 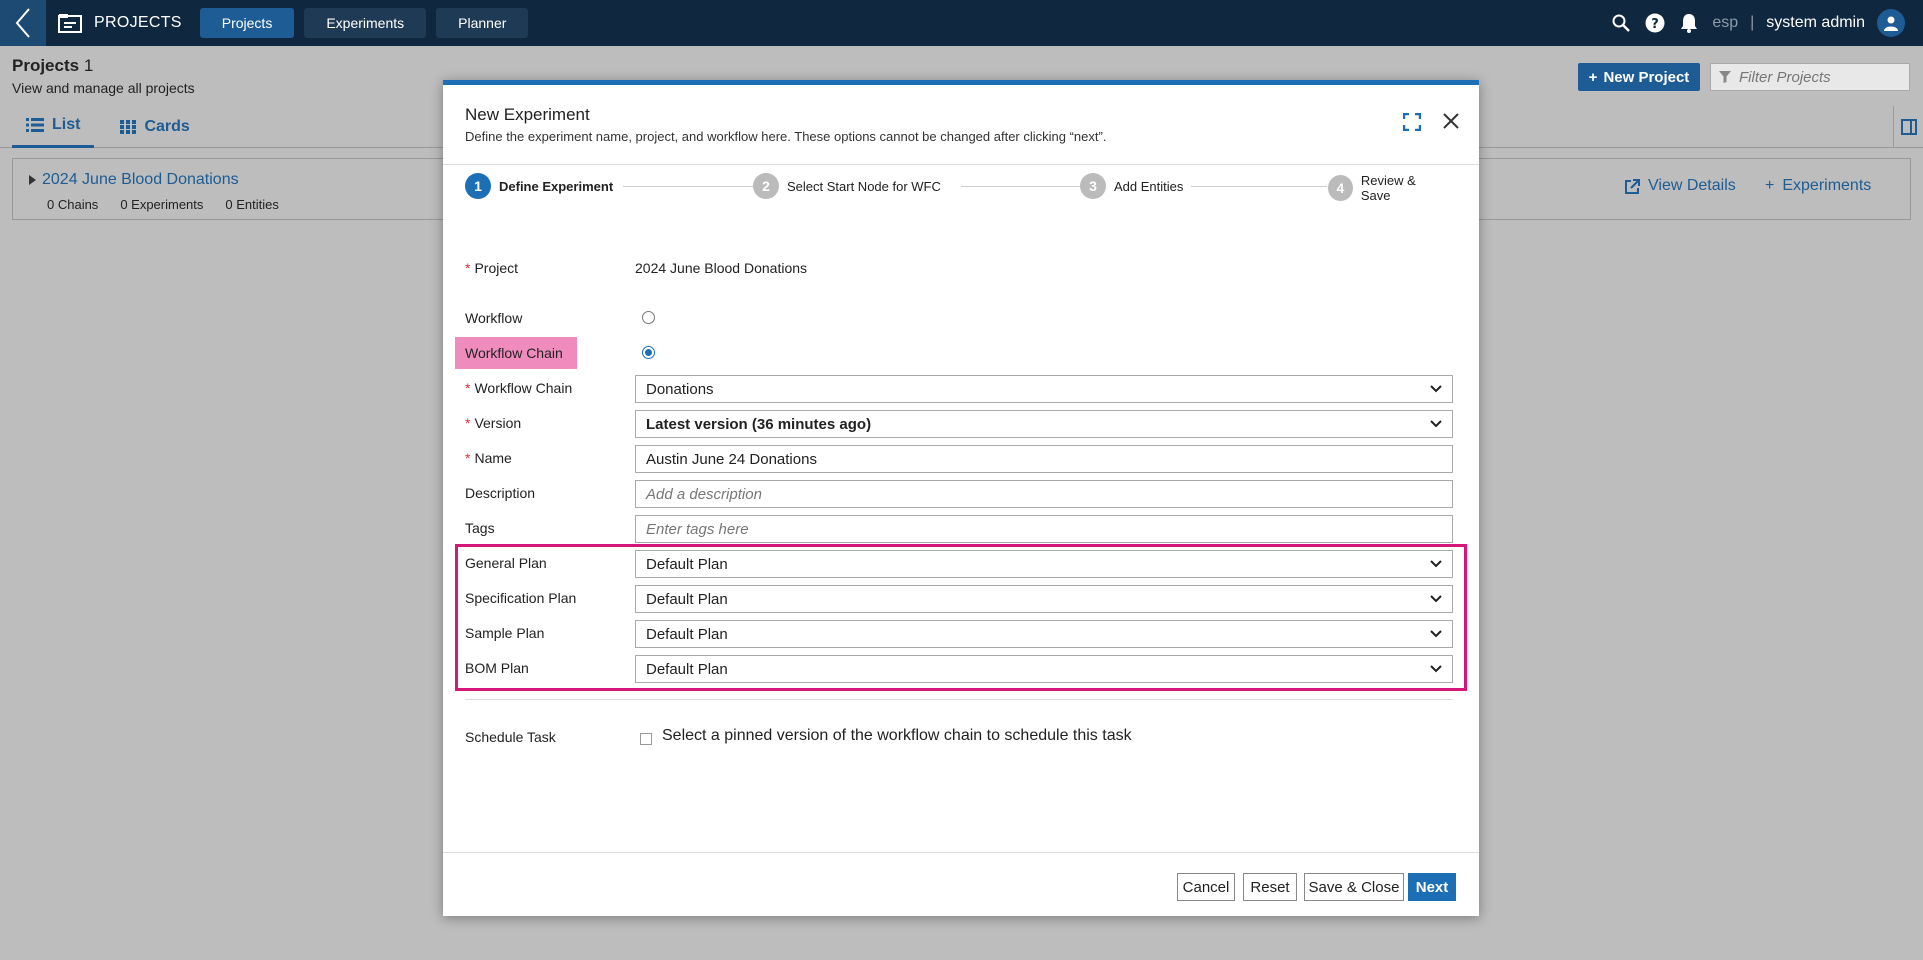 What do you see at coordinates (247, 23) in the screenshot?
I see `tab-projects: Projects` at bounding box center [247, 23].